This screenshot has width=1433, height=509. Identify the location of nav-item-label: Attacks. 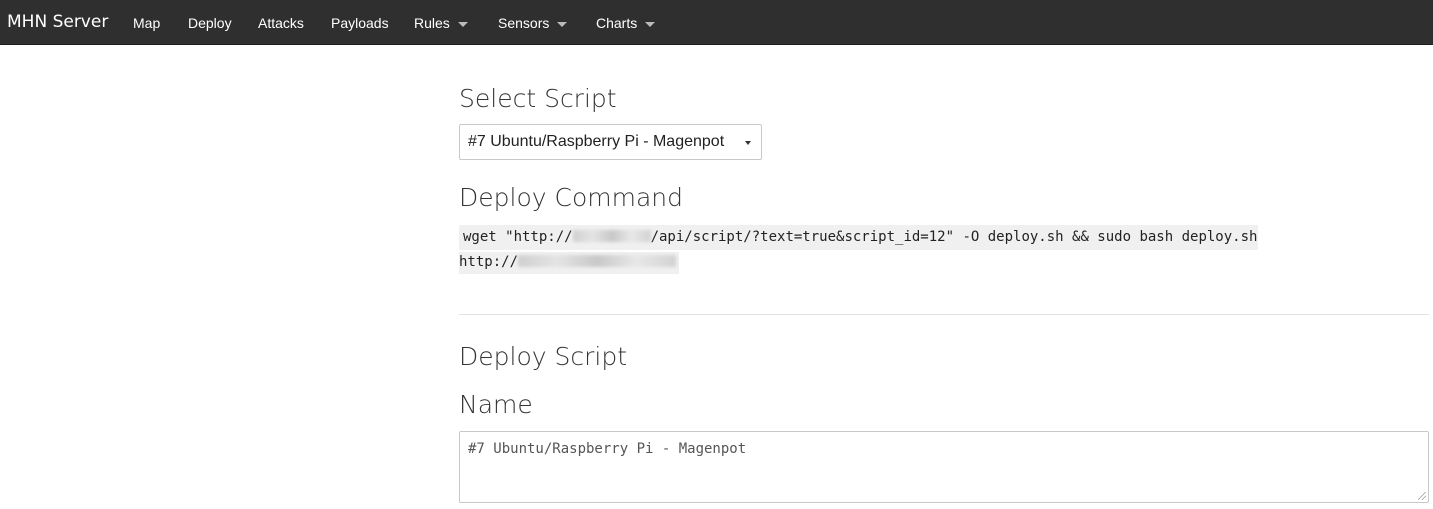
(281, 23).